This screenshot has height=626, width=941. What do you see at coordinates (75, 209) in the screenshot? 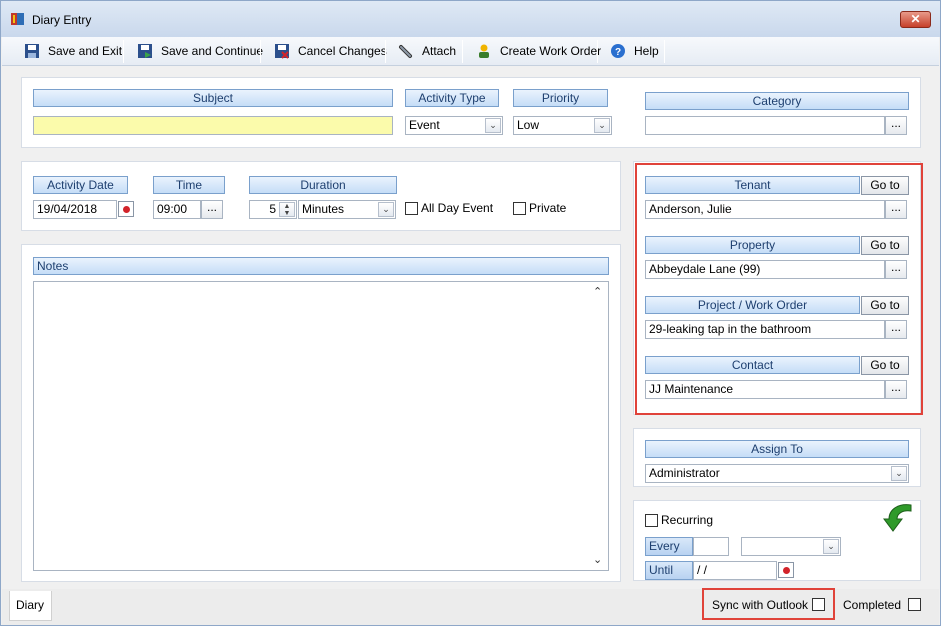
I see `activity-date-input: 19/04/2018` at bounding box center [75, 209].